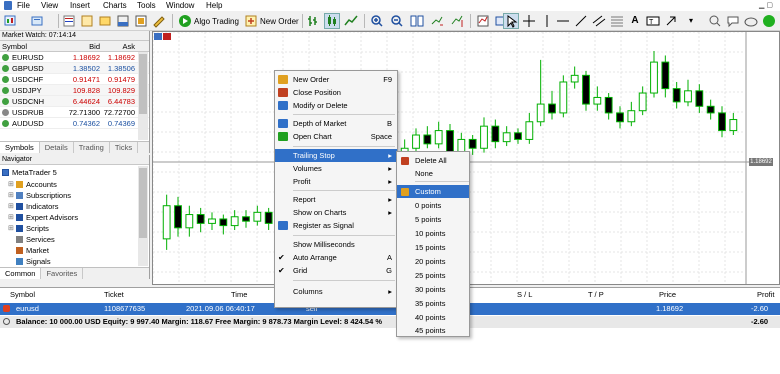 The height and width of the screenshot is (374, 780). What do you see at coordinates (511, 21) in the screenshot?
I see `cursor-button` at bounding box center [511, 21].